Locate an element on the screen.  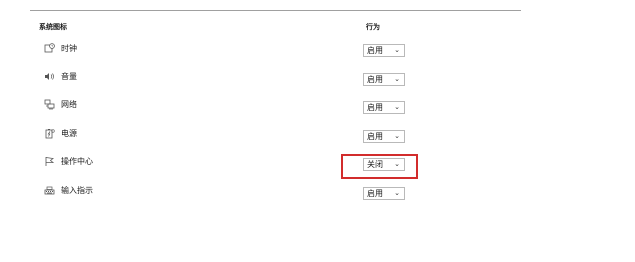
network-label: 网络 is located at coordinates (69, 104).